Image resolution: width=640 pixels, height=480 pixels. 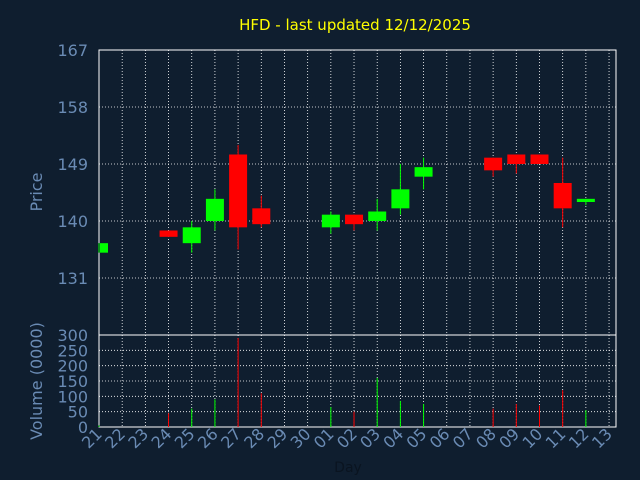 I want to click on x-axis-label: Day, so click(x=348, y=468).